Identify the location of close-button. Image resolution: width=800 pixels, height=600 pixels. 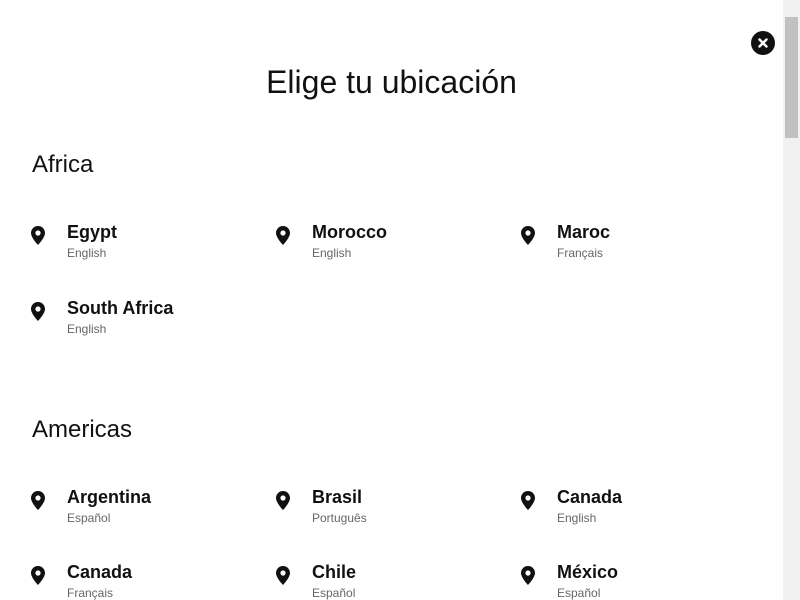
(763, 43).